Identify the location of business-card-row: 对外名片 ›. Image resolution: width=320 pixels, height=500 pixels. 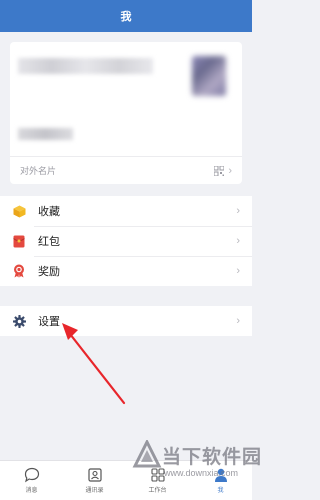
(126, 170).